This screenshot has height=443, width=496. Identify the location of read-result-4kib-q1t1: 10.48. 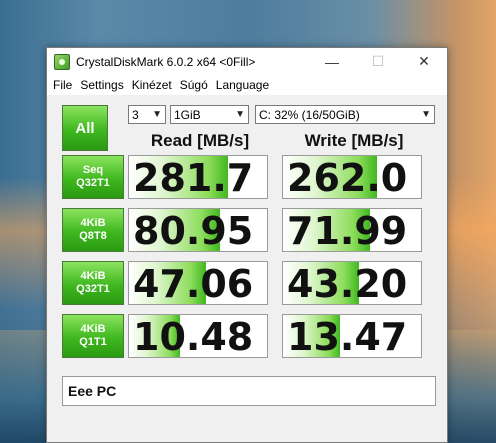
(198, 336).